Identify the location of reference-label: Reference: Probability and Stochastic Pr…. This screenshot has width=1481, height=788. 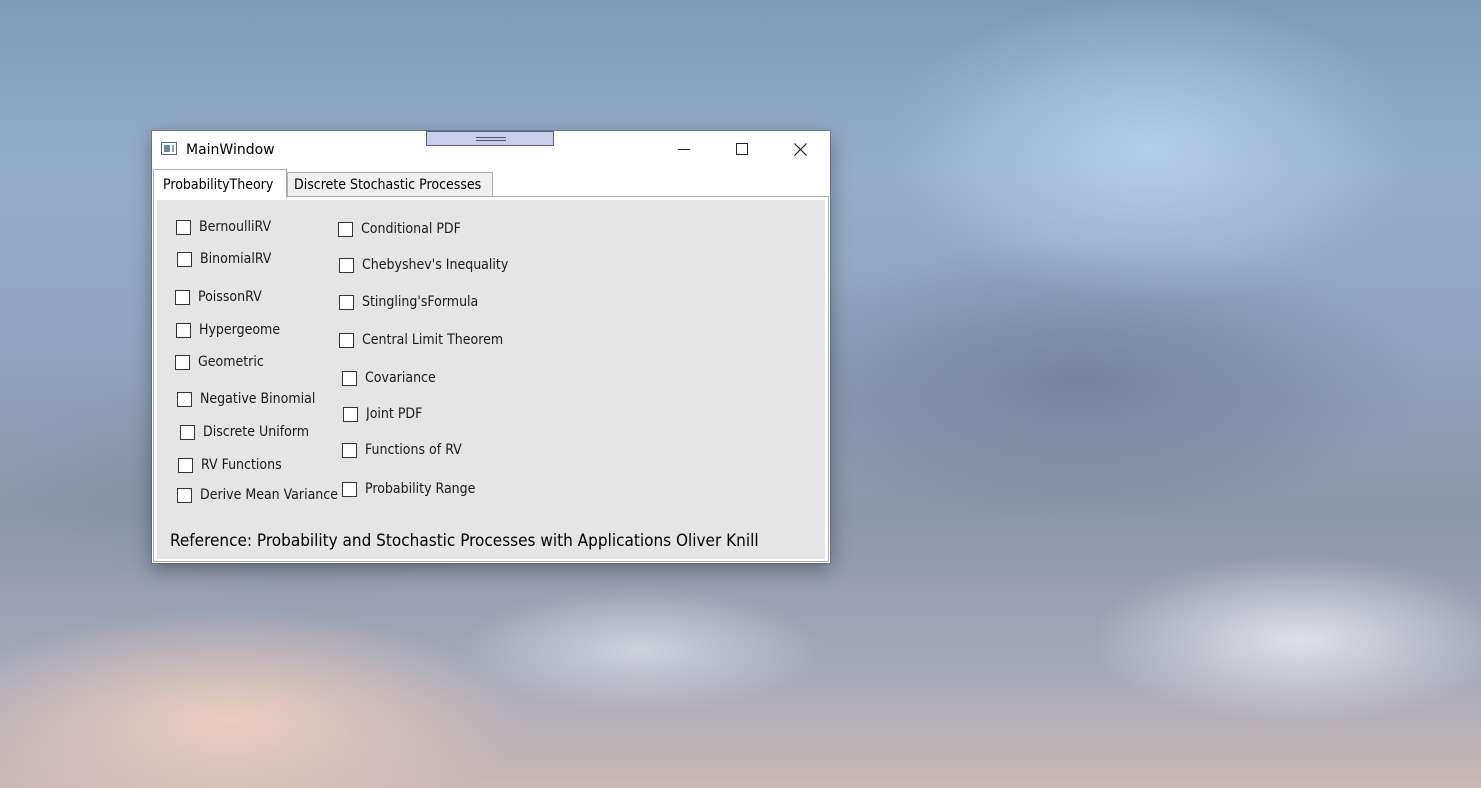
(464, 541).